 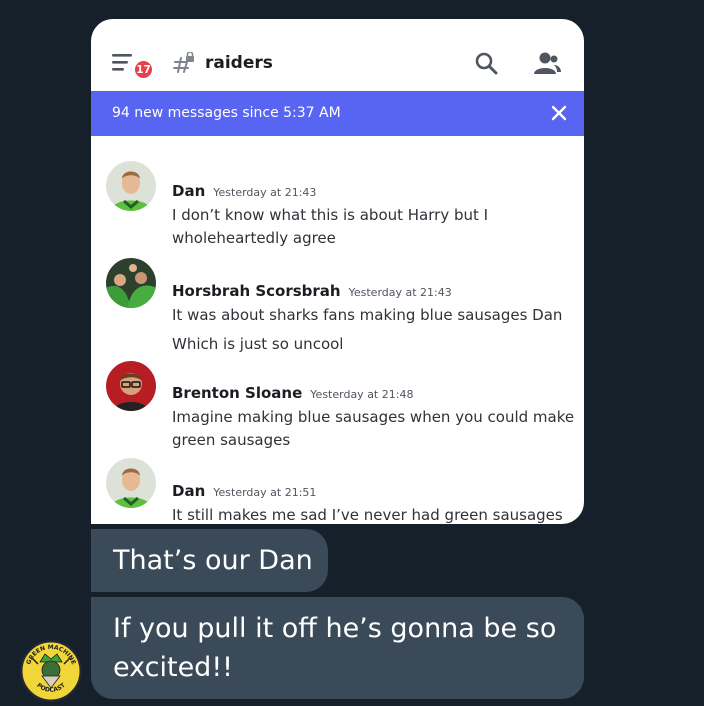 What do you see at coordinates (256, 291) in the screenshot?
I see `message-author: Horsbrah Scorsbrah` at bounding box center [256, 291].